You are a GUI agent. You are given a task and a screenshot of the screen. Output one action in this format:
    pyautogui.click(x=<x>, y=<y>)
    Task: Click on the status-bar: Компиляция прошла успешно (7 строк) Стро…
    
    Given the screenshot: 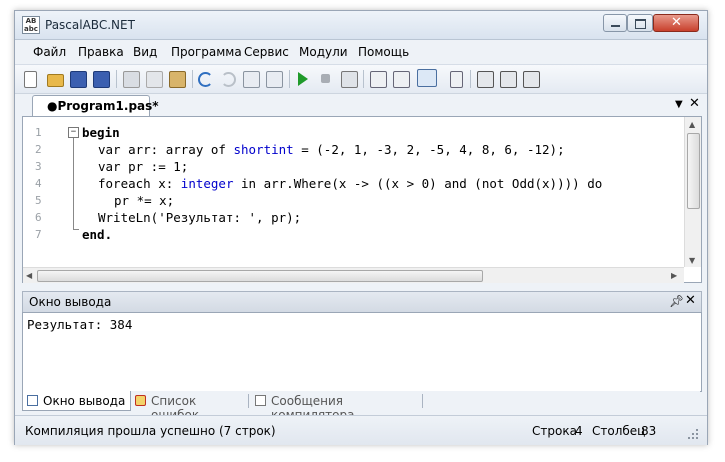 What is the action you would take?
    pyautogui.click(x=361, y=430)
    